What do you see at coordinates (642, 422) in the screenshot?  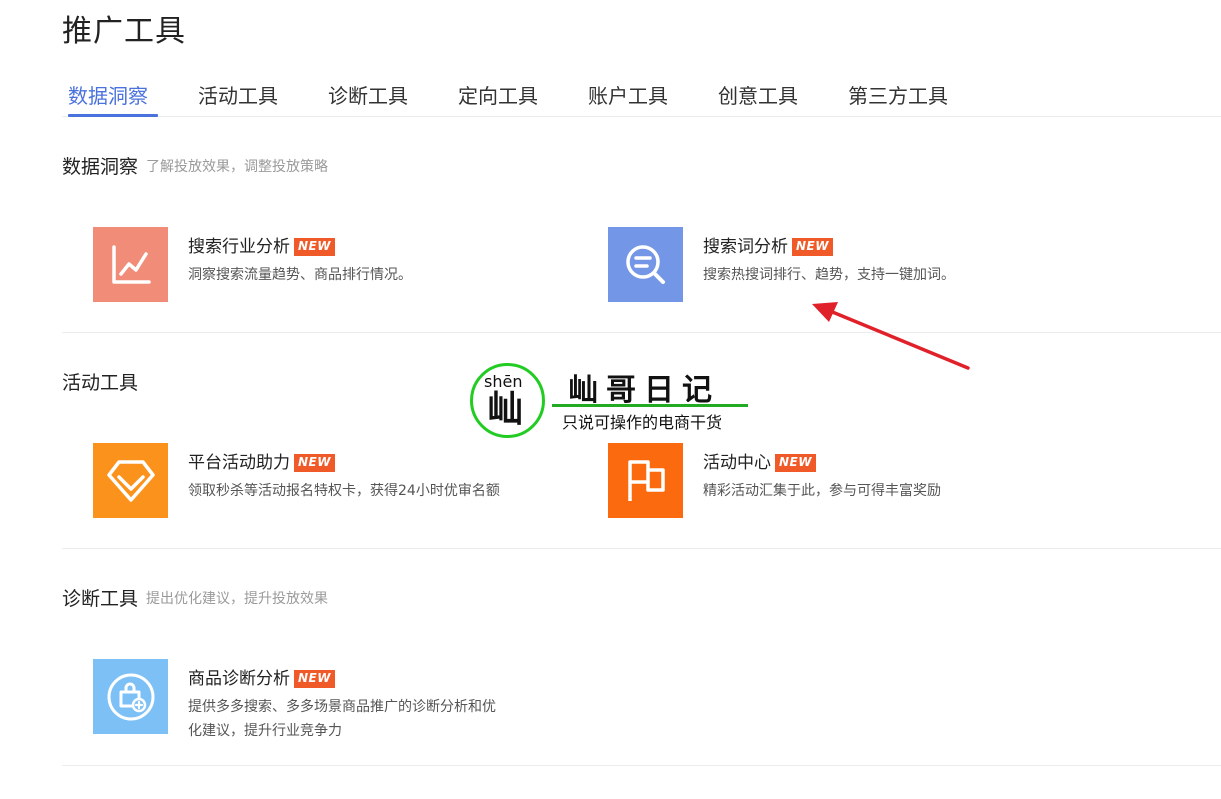 I see `watermark-subtitle: 只说可操作的电商干货` at bounding box center [642, 422].